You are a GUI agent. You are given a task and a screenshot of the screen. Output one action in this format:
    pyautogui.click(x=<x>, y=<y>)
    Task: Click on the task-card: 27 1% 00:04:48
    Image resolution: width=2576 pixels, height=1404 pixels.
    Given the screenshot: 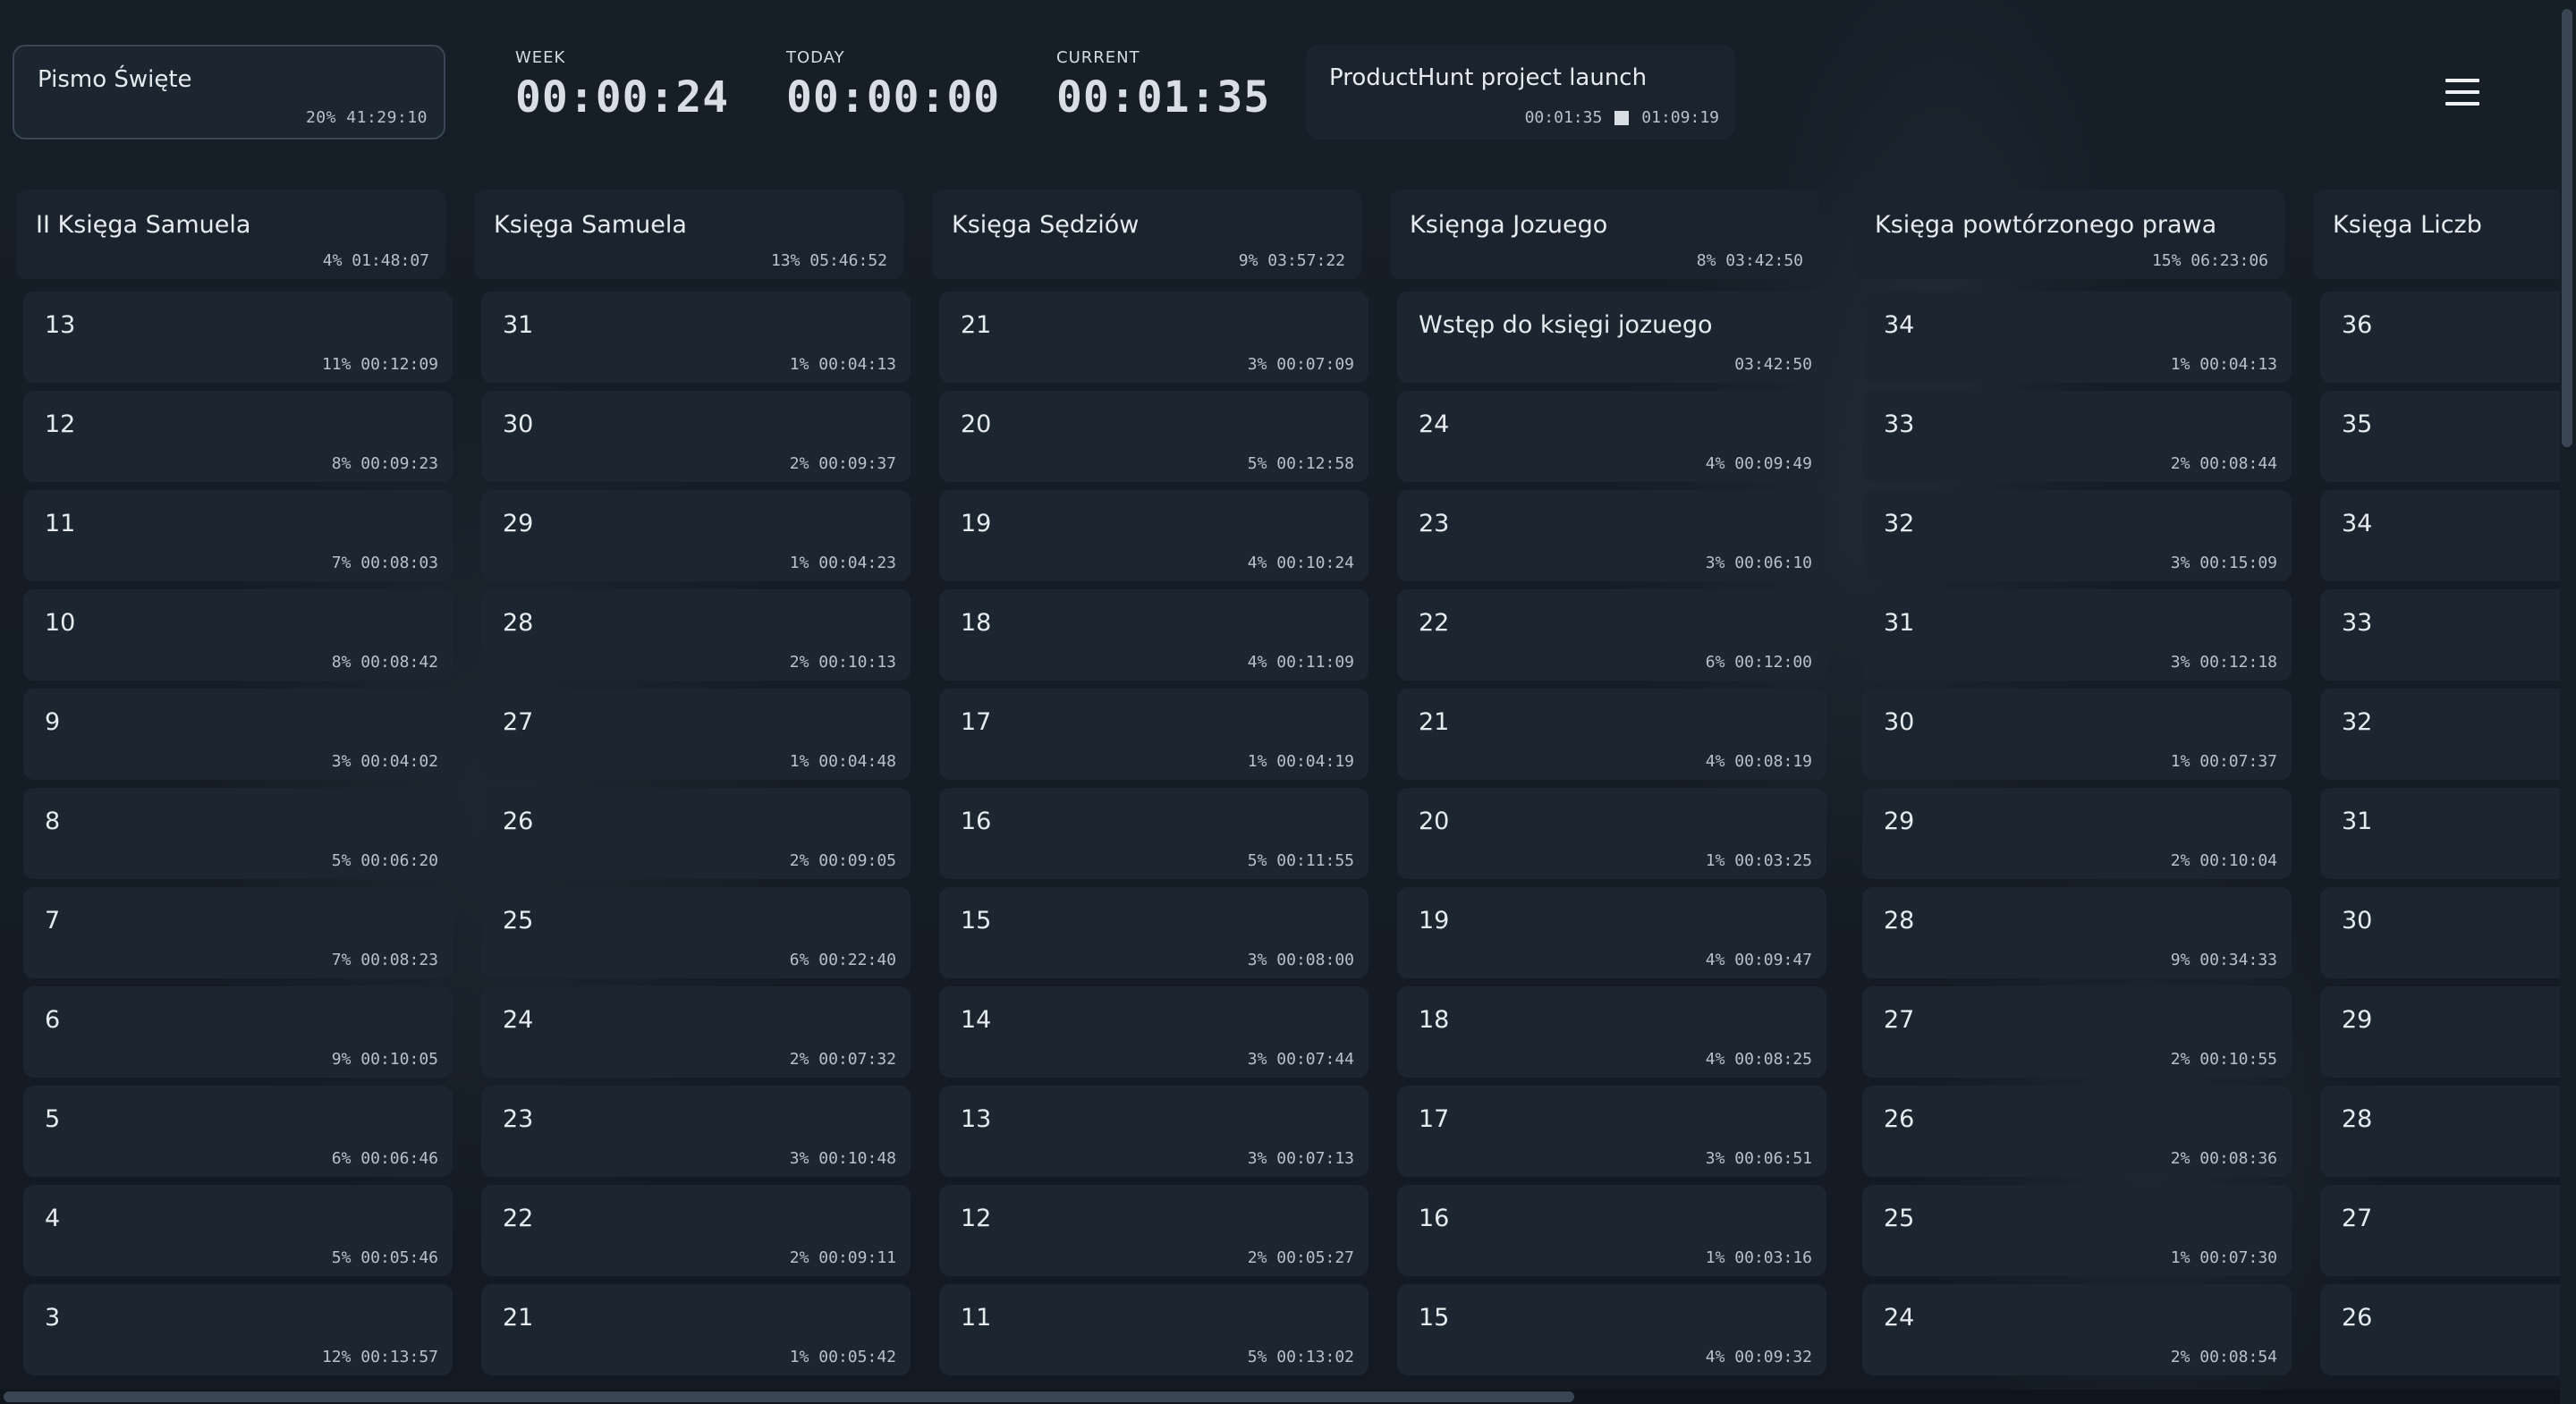 What is the action you would take?
    pyautogui.click(x=696, y=734)
    